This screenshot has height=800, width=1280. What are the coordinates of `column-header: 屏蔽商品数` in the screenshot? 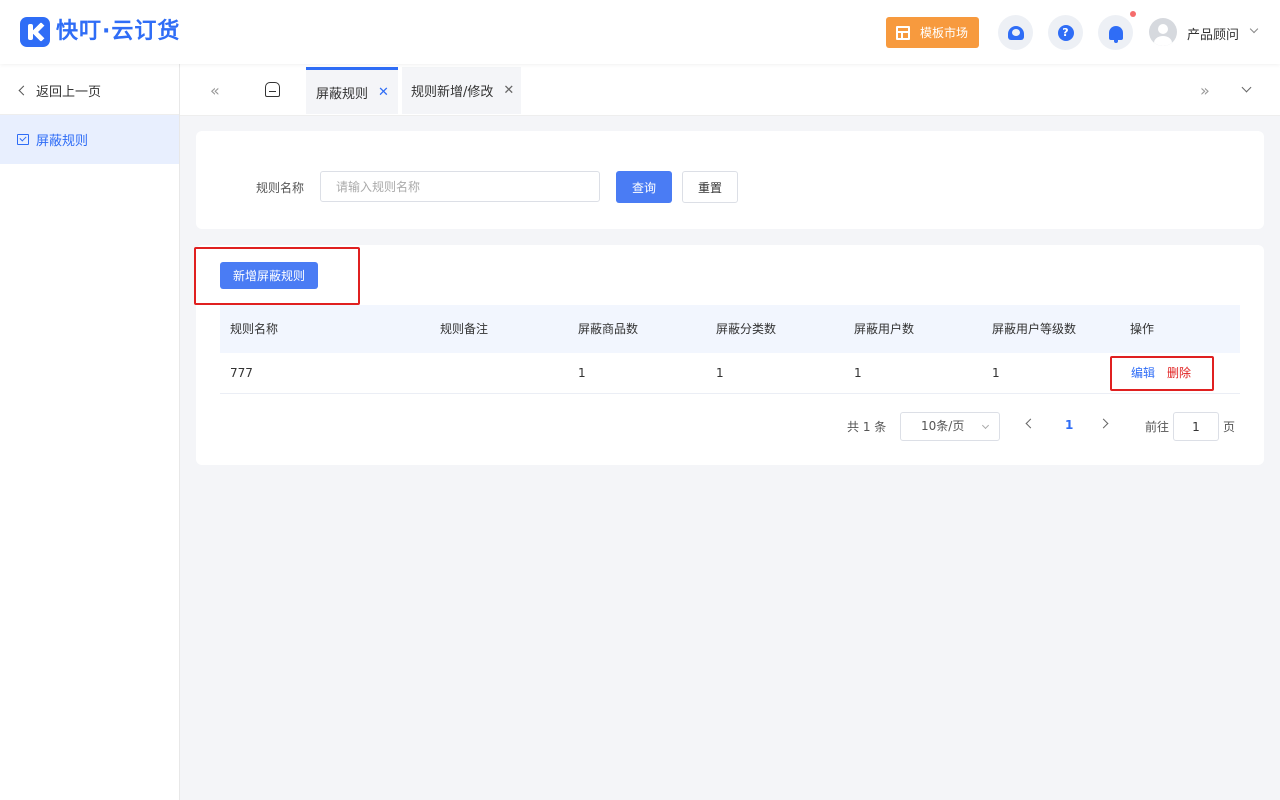 It's located at (608, 329).